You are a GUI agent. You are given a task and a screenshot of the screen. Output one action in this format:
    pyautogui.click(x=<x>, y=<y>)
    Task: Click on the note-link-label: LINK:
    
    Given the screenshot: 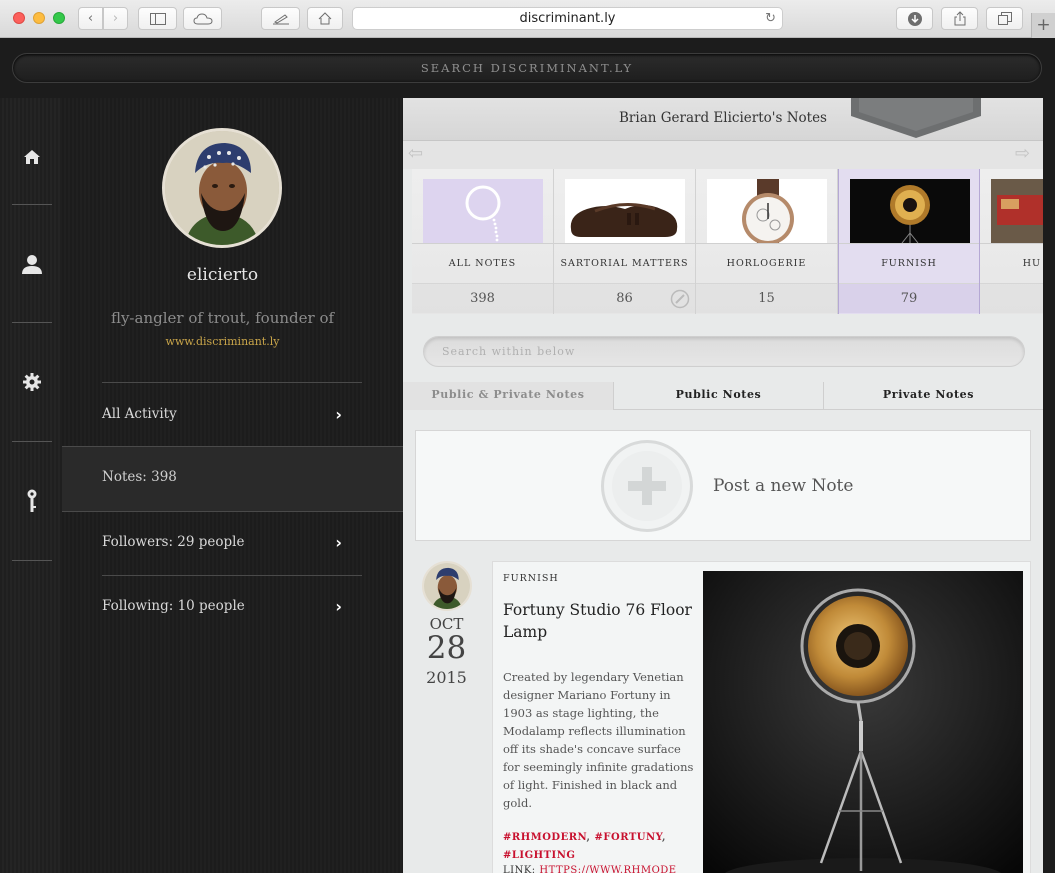 What is the action you would take?
    pyautogui.click(x=519, y=869)
    